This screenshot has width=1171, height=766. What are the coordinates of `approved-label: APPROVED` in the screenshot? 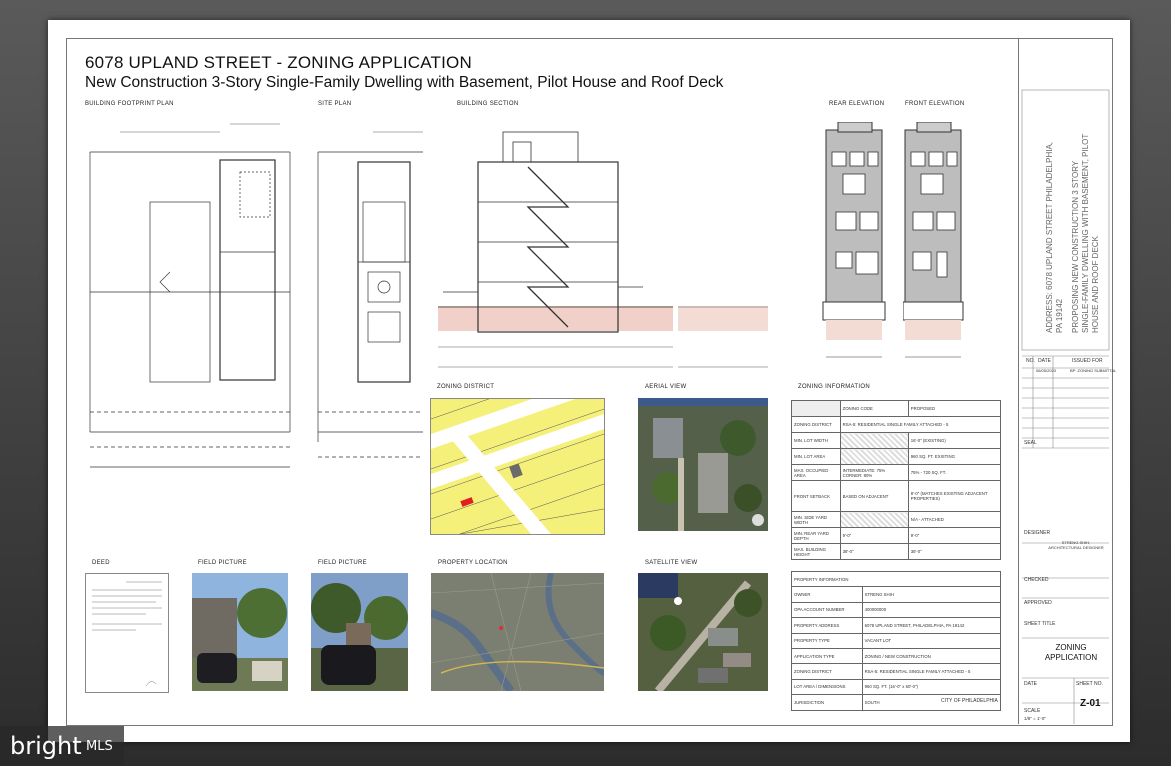 It's located at (1038, 603).